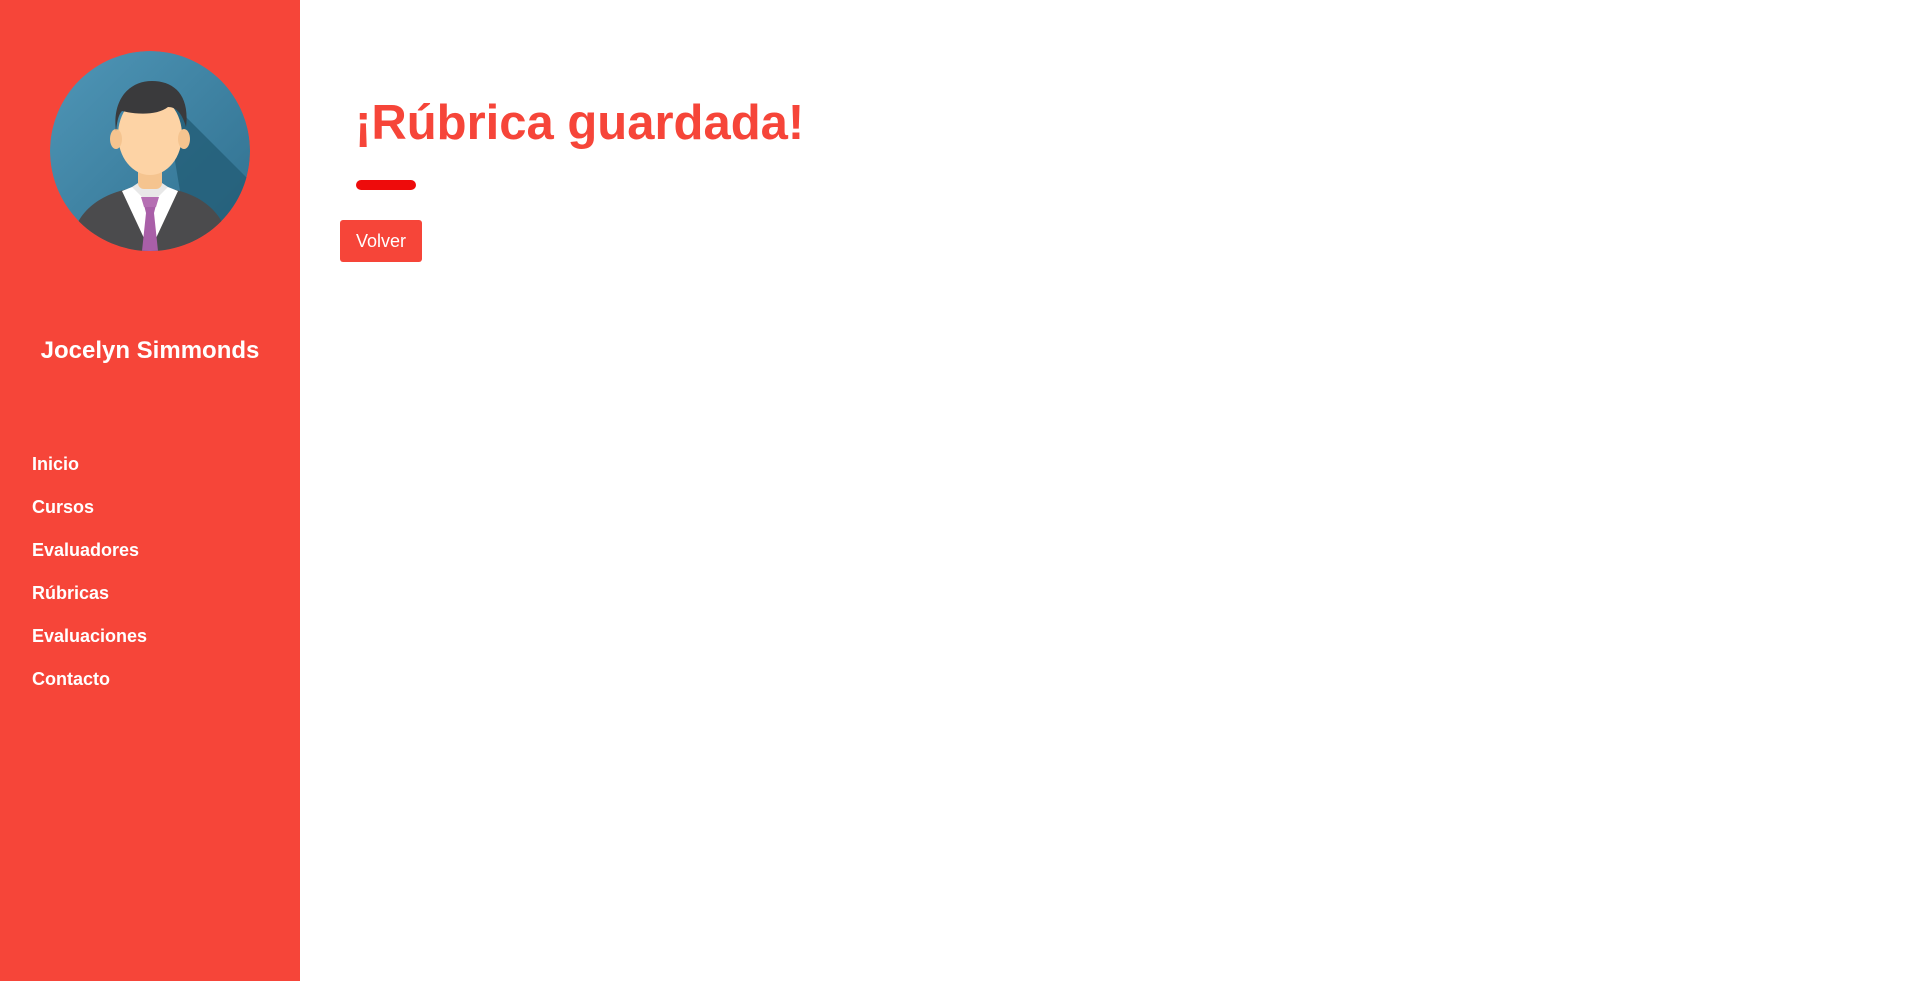  I want to click on sidebar-item-cursos: Cursos, so click(89, 512).